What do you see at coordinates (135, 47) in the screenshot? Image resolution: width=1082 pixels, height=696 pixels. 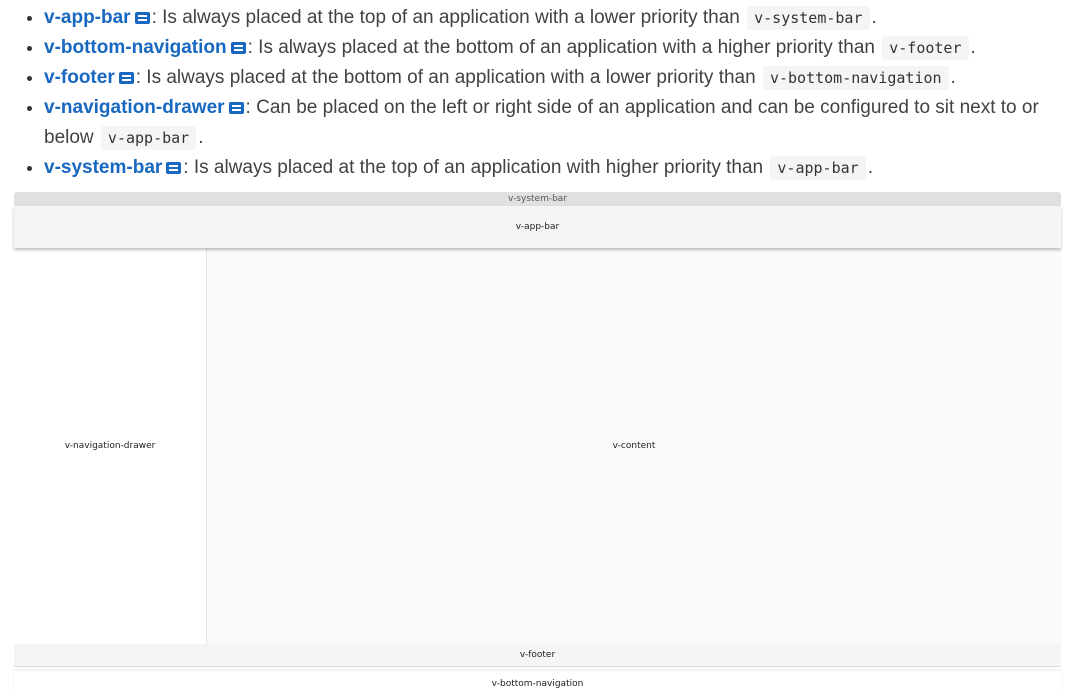 I see `component-link-bottom-navigation: v-bottom-navigation` at bounding box center [135, 47].